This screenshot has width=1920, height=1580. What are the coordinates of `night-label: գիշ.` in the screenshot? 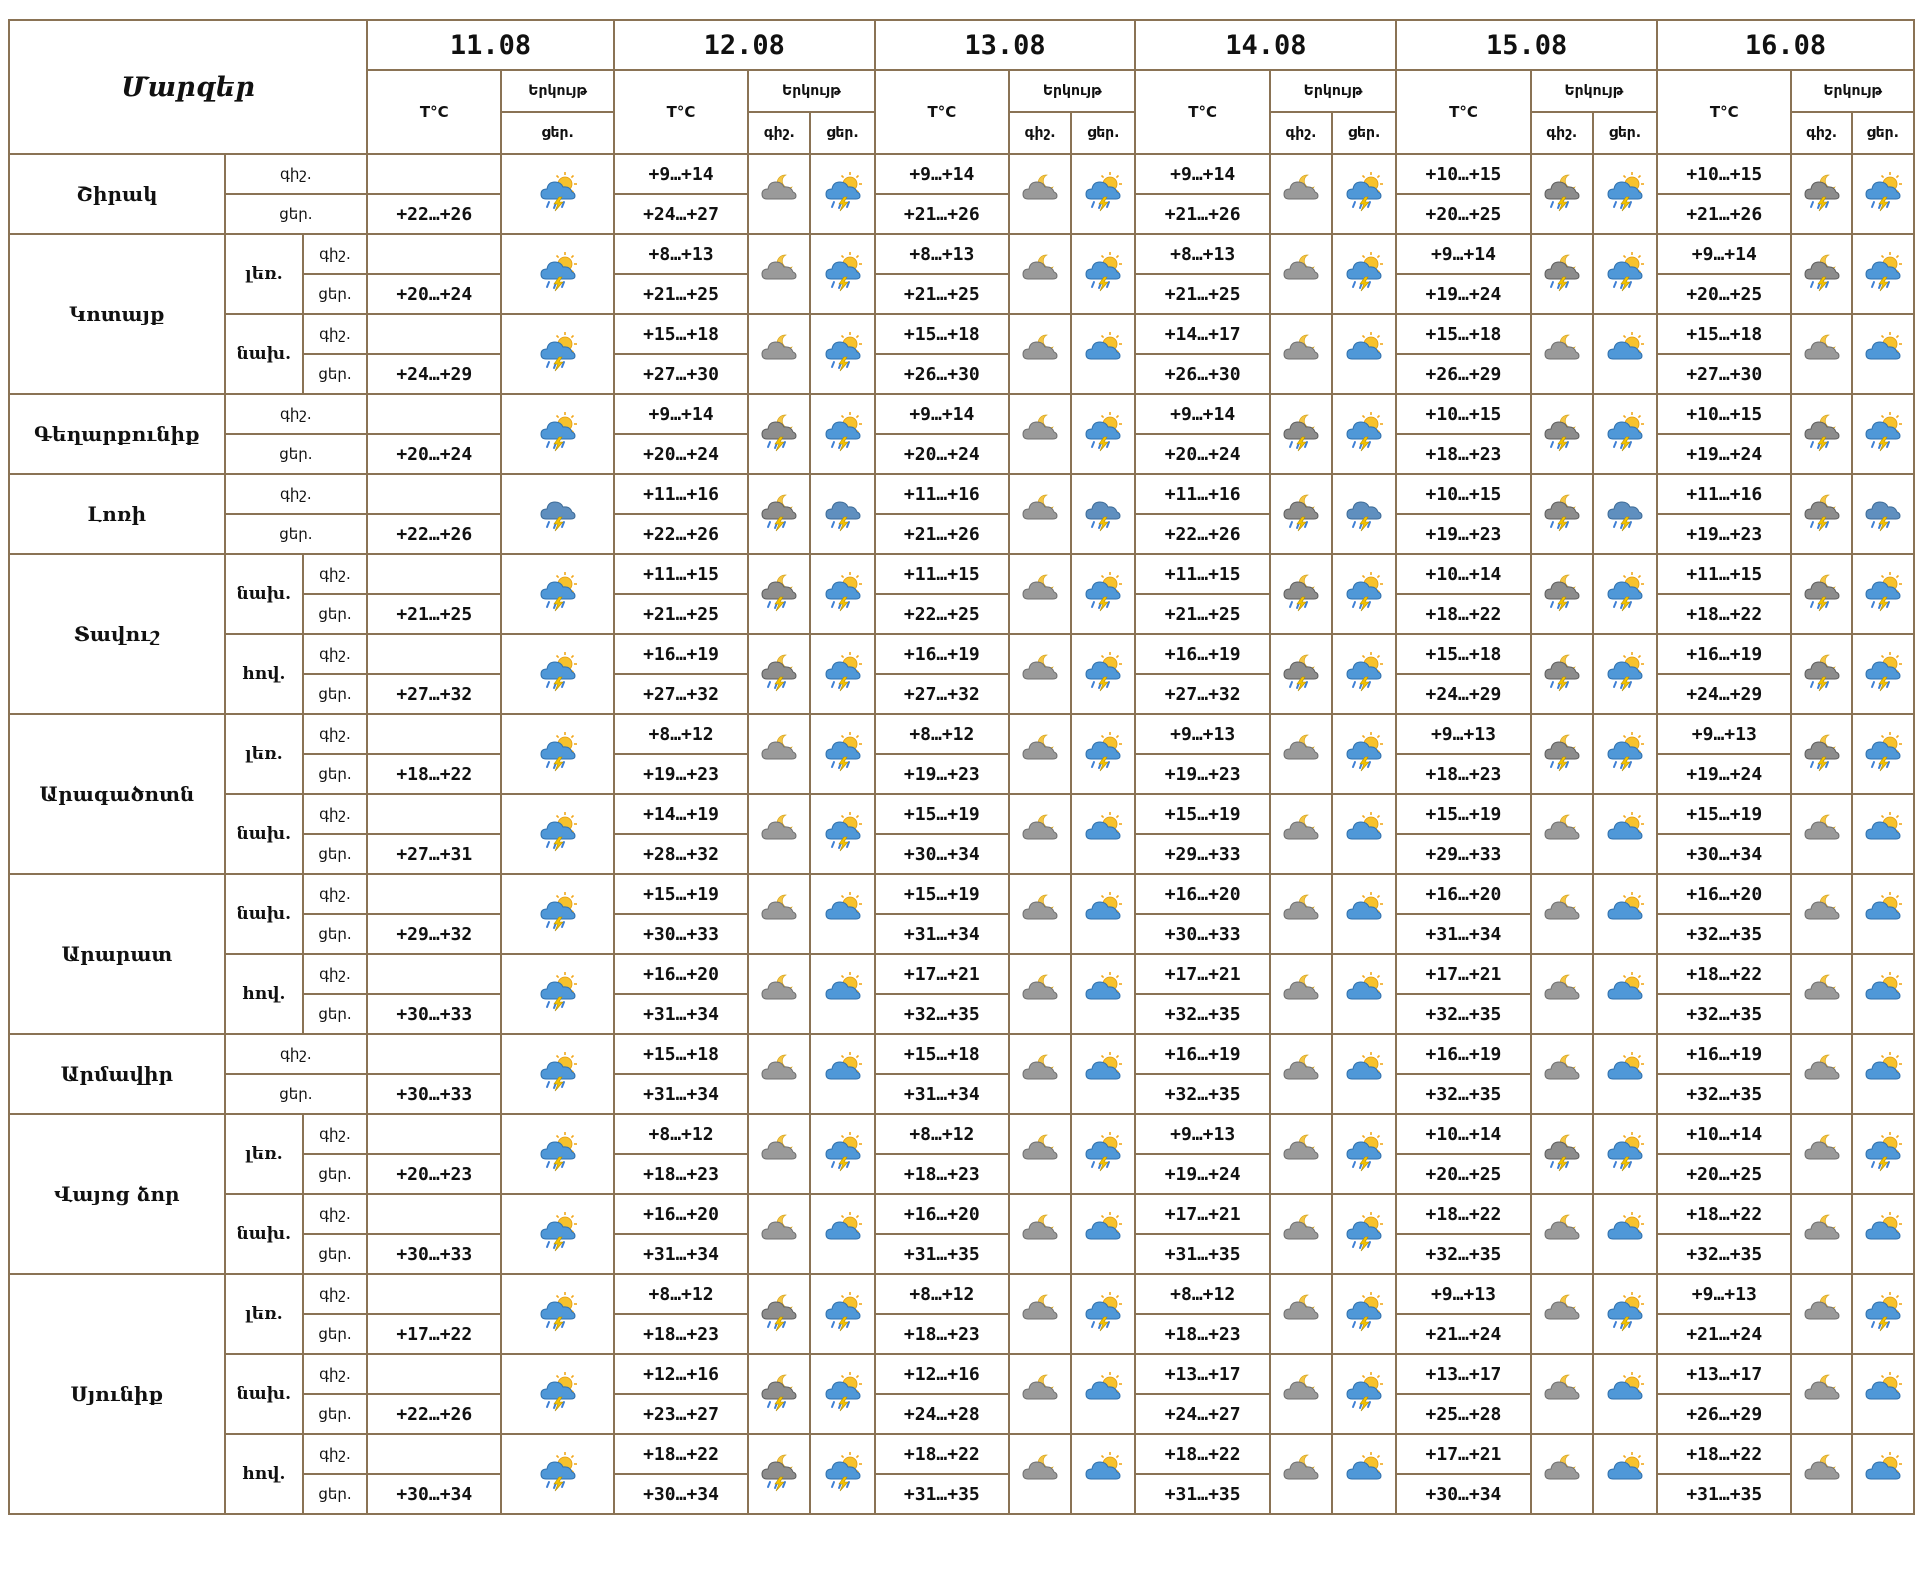 It's located at (296, 174).